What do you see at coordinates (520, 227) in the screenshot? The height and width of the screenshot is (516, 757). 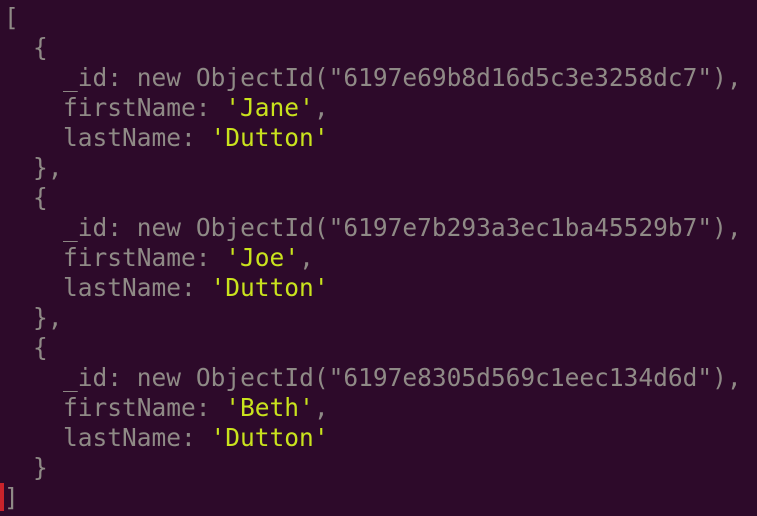 I see `object-id-value: 6197e7b293a3ec1ba45529b7` at bounding box center [520, 227].